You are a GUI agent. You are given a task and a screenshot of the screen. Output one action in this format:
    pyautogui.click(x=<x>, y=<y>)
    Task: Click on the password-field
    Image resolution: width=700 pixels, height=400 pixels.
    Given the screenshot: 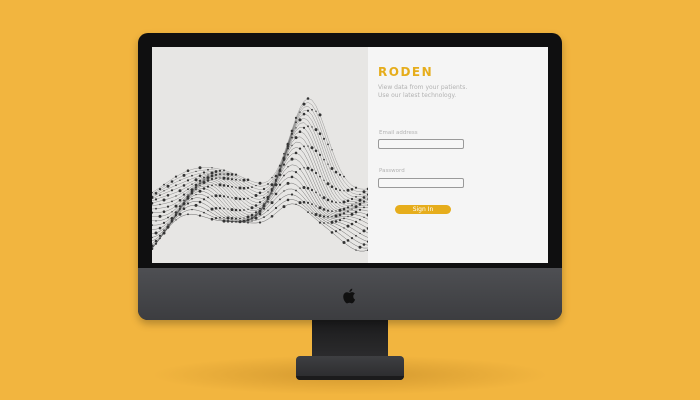 What is the action you would take?
    pyautogui.click(x=421, y=183)
    